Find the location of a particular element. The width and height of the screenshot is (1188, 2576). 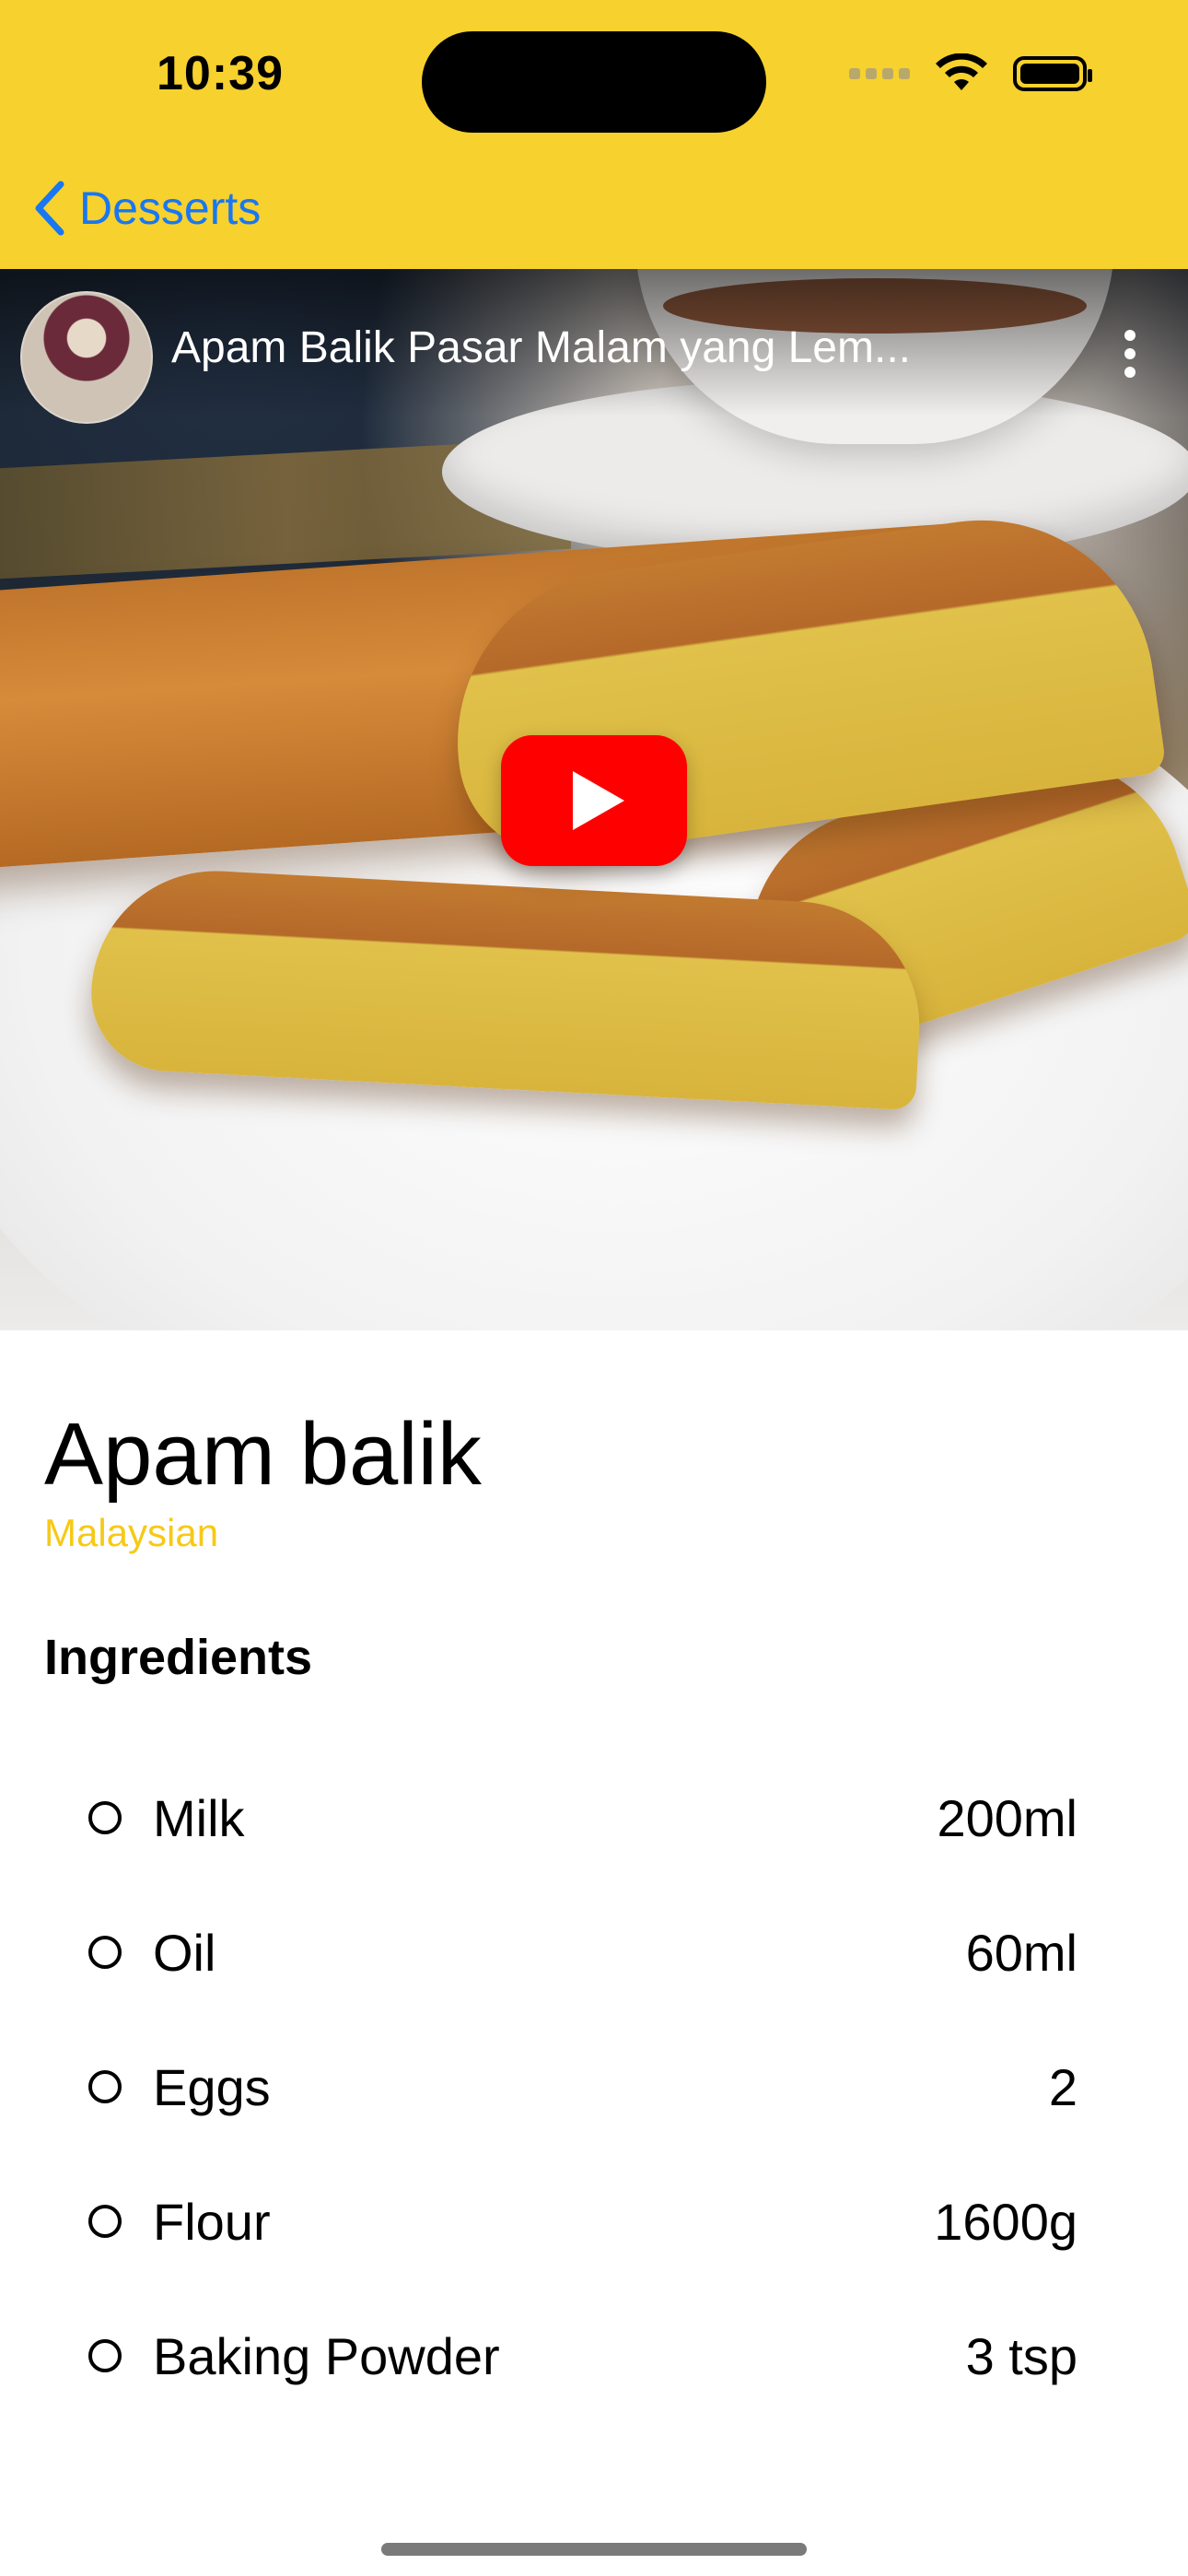

chevron-left-icon is located at coordinates (49, 208).